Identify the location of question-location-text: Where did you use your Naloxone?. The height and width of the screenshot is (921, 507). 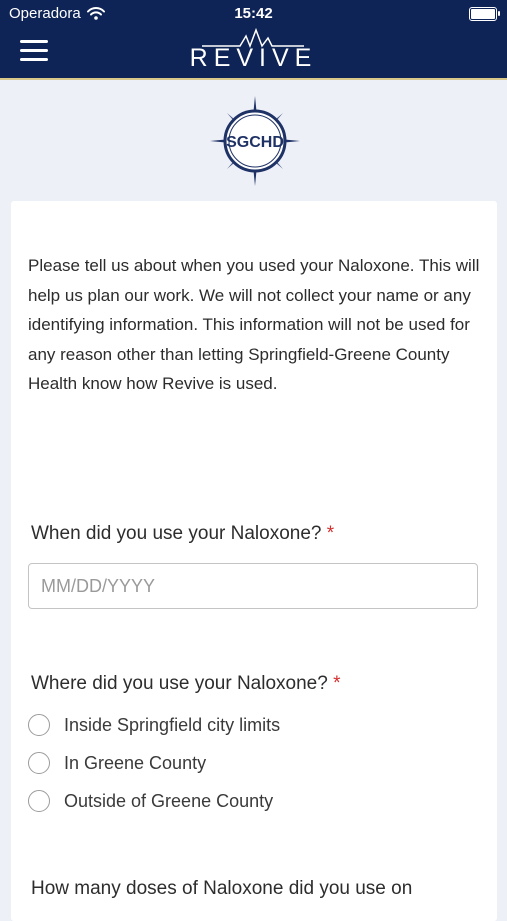
(179, 683).